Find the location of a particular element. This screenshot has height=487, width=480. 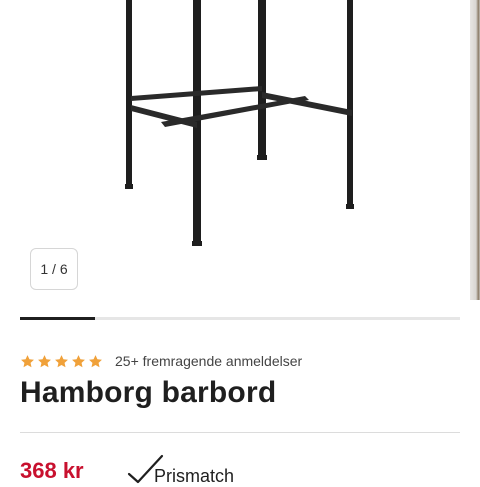

divider is located at coordinates (240, 432).